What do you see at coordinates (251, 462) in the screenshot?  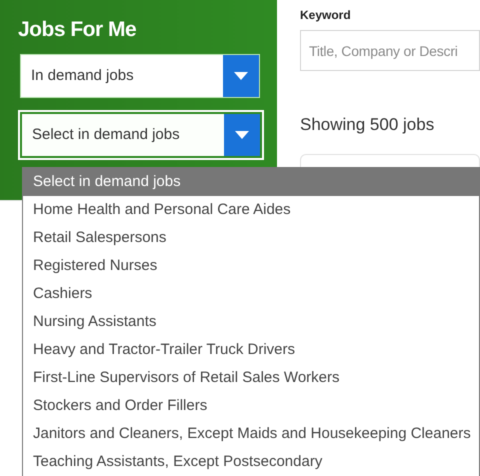 I see `dropdown-option: Teaching Assistants, Except Postsecondary` at bounding box center [251, 462].